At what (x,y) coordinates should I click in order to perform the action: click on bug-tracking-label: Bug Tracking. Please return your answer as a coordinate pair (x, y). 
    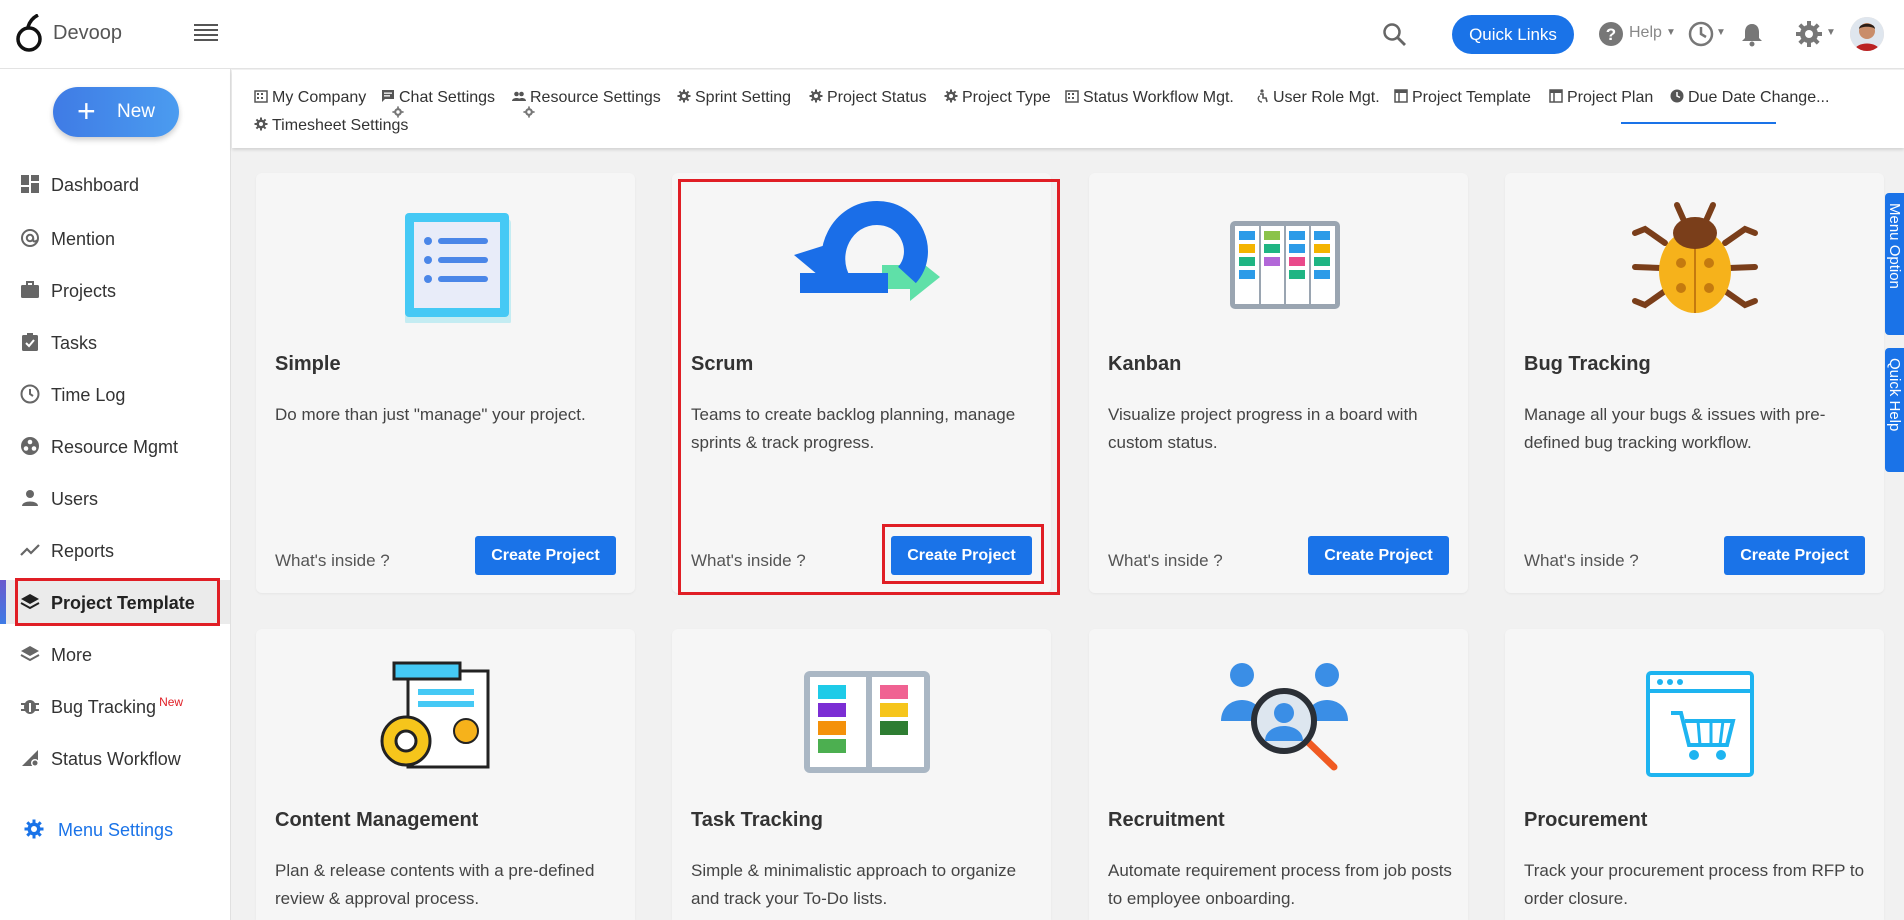
    Looking at the image, I should click on (104, 707).